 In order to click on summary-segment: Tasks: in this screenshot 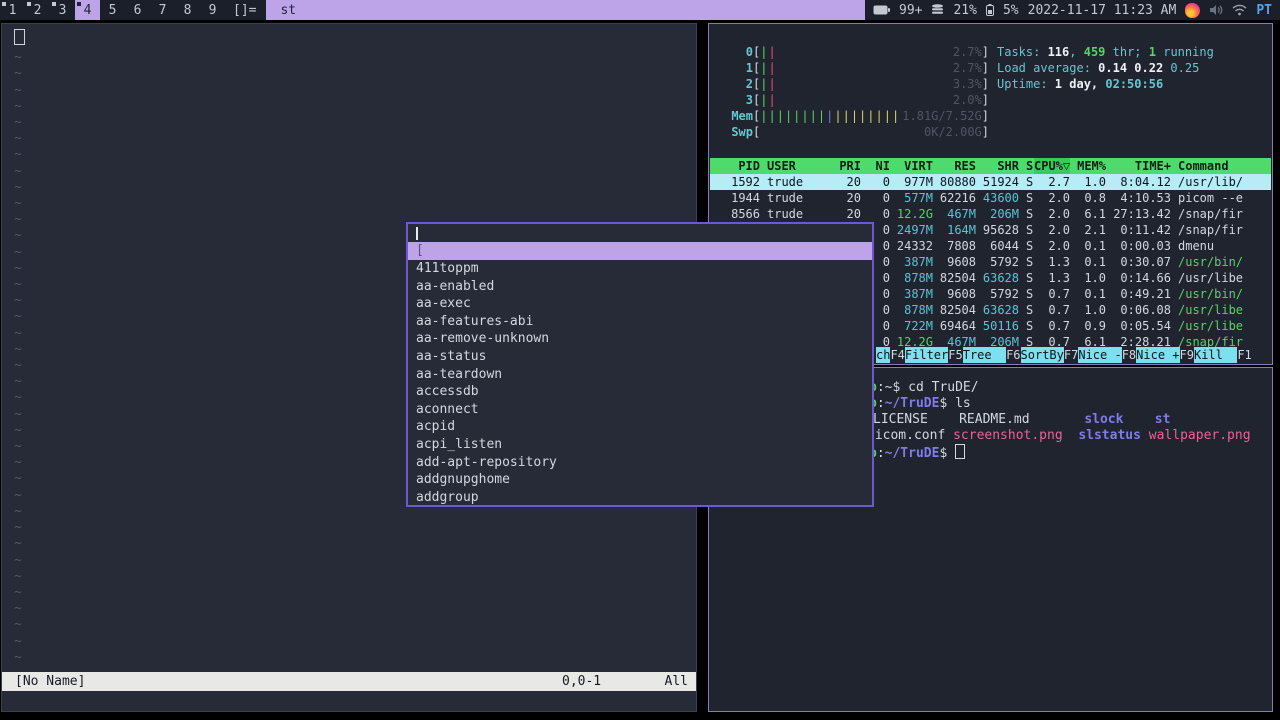, I will do `click(1022, 52)`.